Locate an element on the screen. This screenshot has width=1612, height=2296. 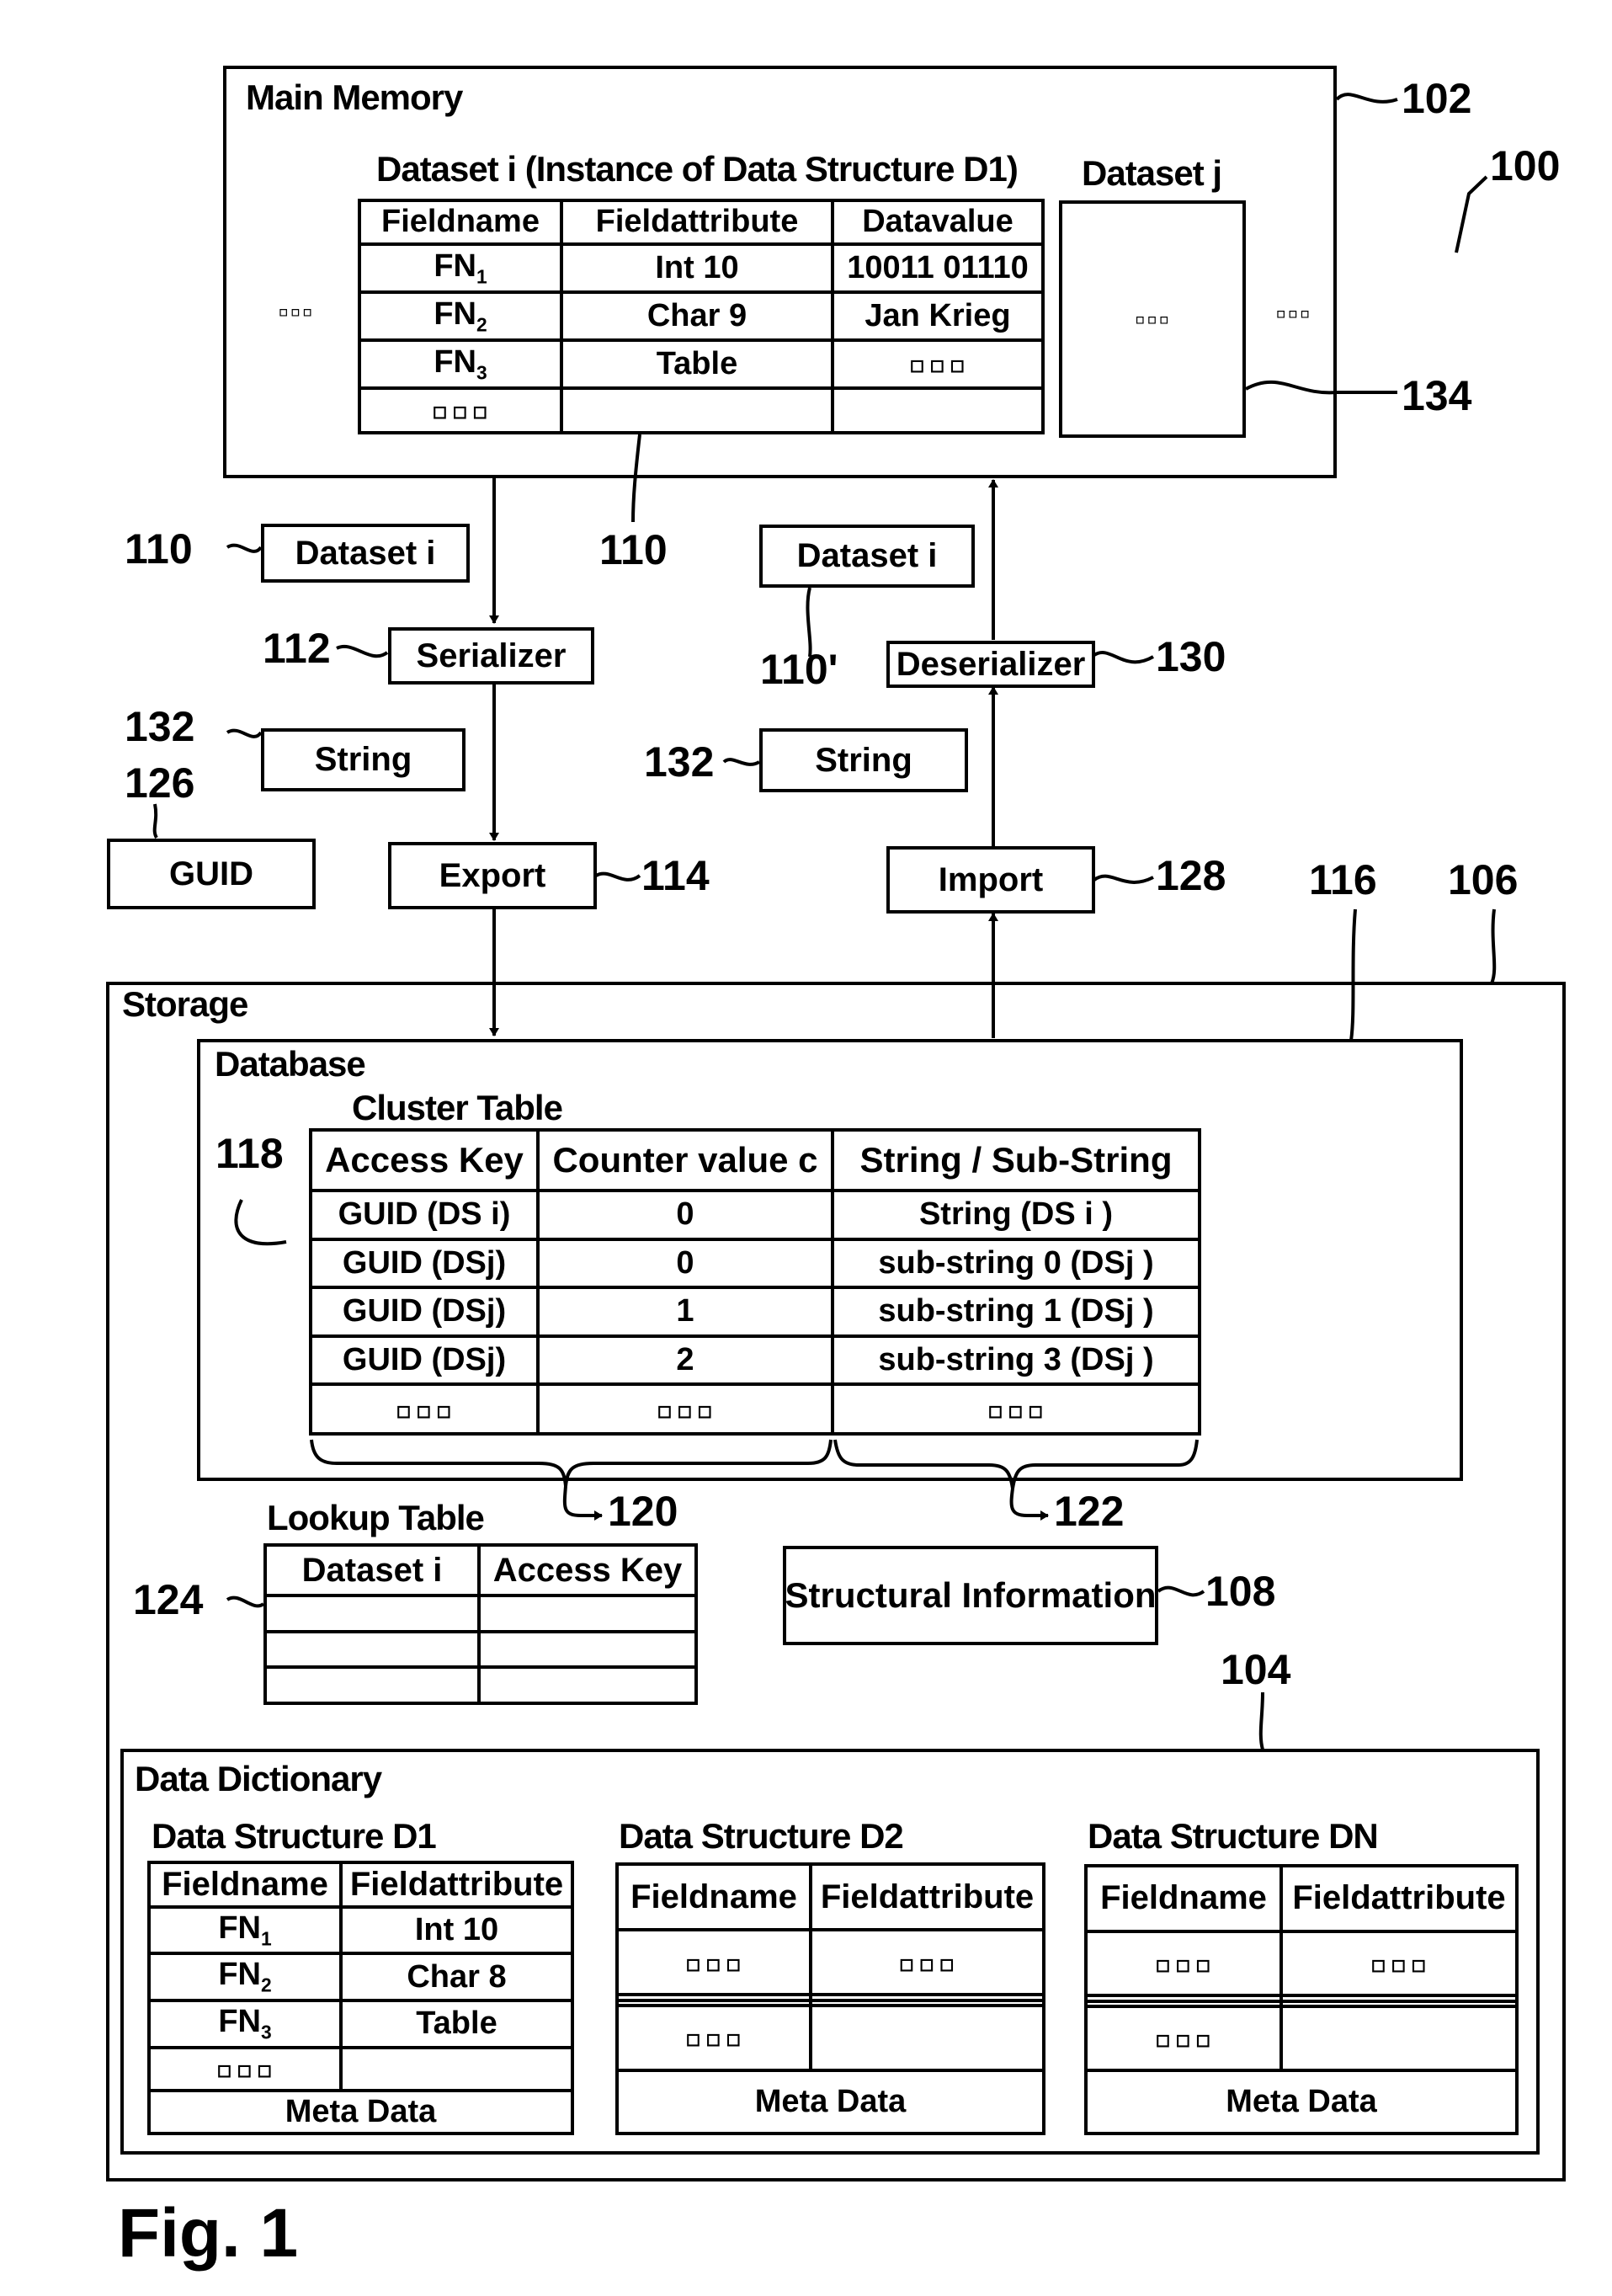
data-structure-title: Data Structure D1 is located at coordinates (294, 1836).